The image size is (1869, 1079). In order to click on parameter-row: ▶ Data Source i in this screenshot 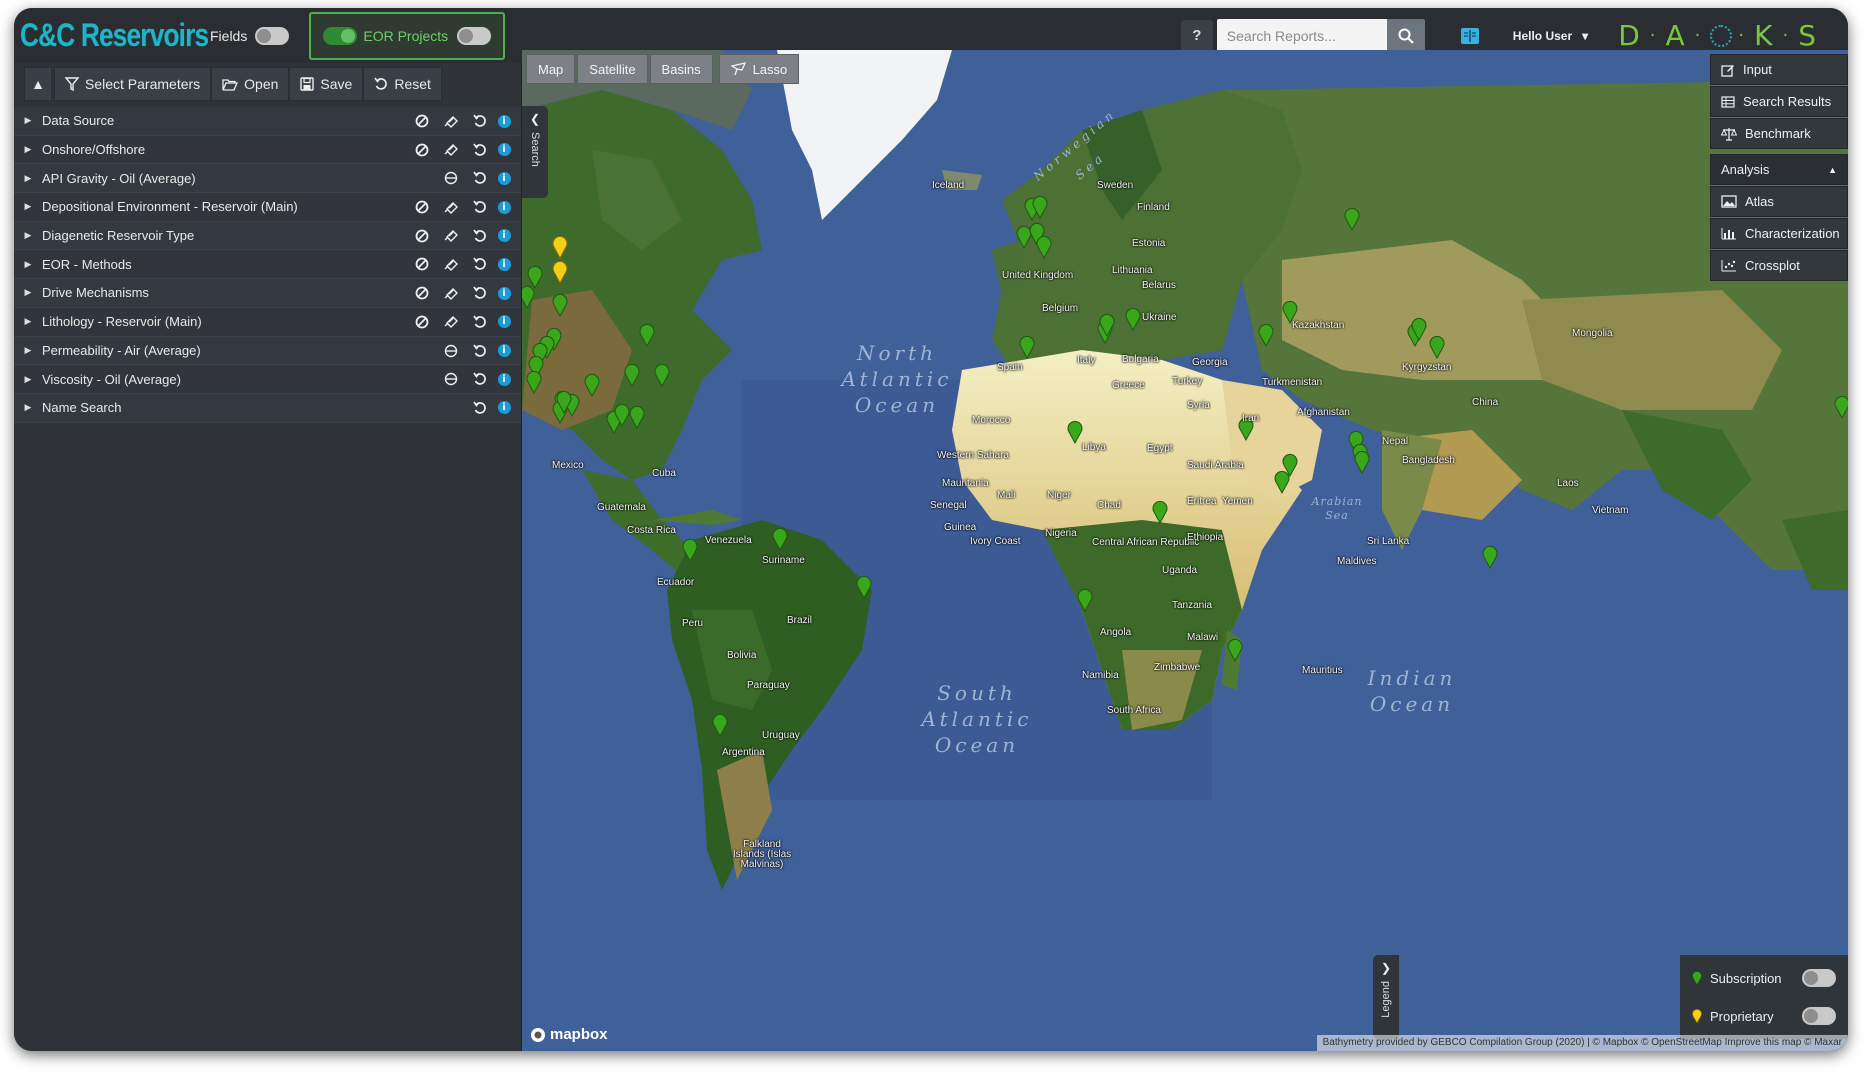, I will do `click(267, 121)`.